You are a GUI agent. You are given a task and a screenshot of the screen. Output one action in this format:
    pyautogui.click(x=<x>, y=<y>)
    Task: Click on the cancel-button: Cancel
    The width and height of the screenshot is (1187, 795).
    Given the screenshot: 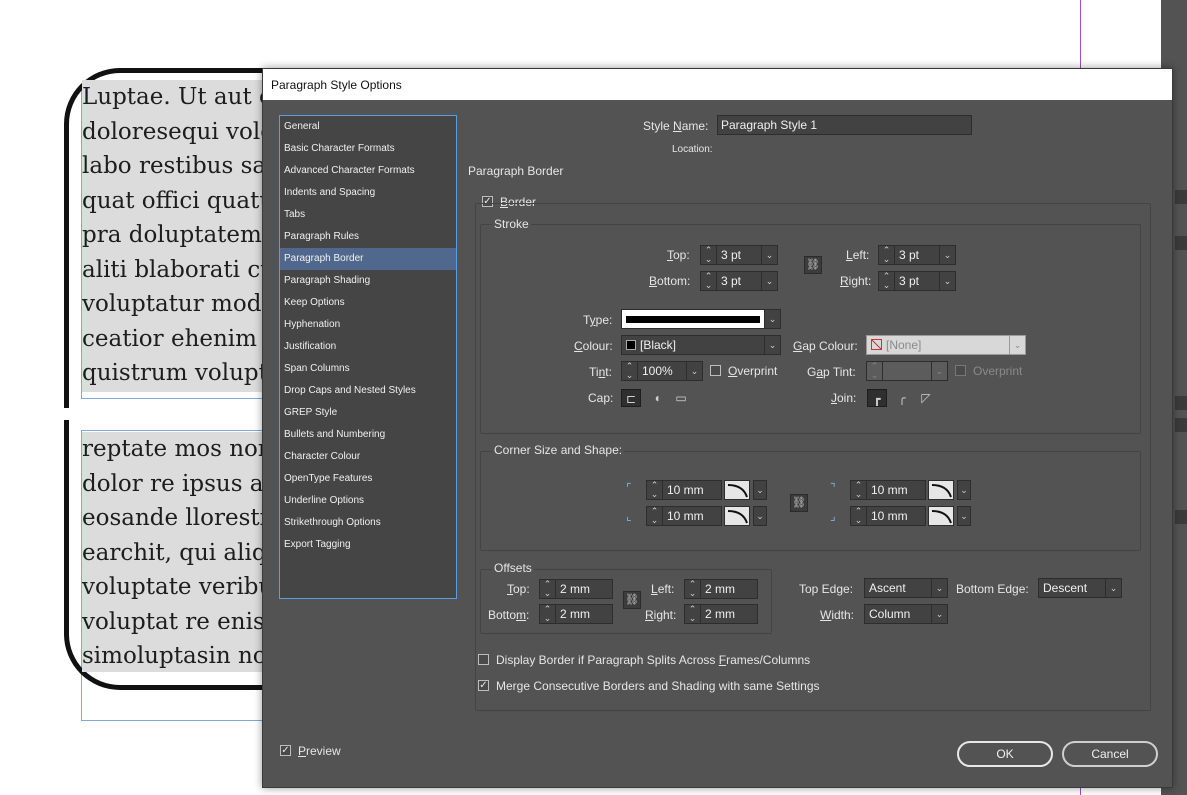 What is the action you would take?
    pyautogui.click(x=1110, y=754)
    